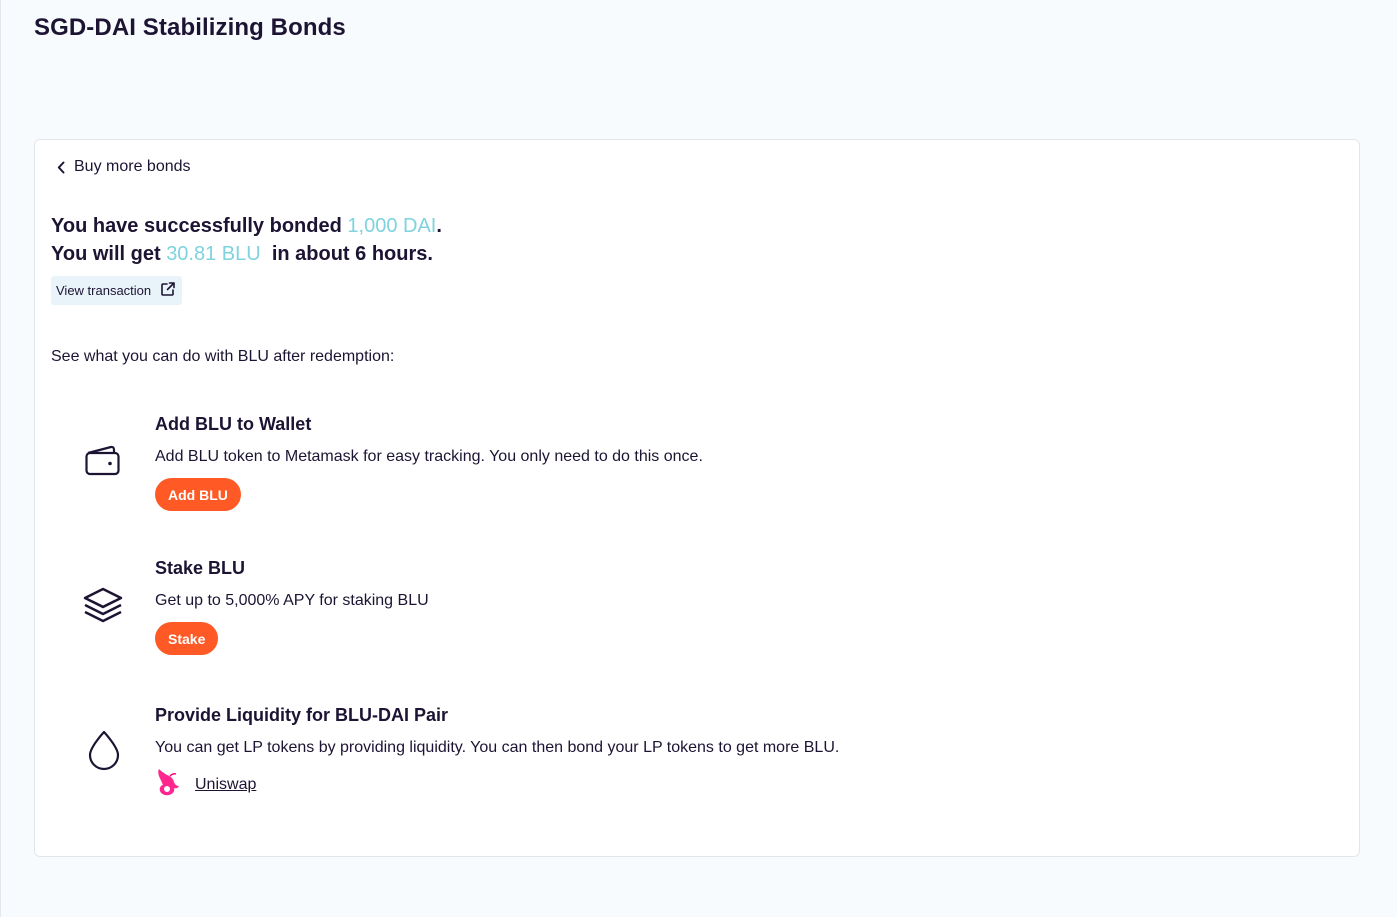  I want to click on buy-more-bonds-label: Buy more bonds, so click(132, 166).